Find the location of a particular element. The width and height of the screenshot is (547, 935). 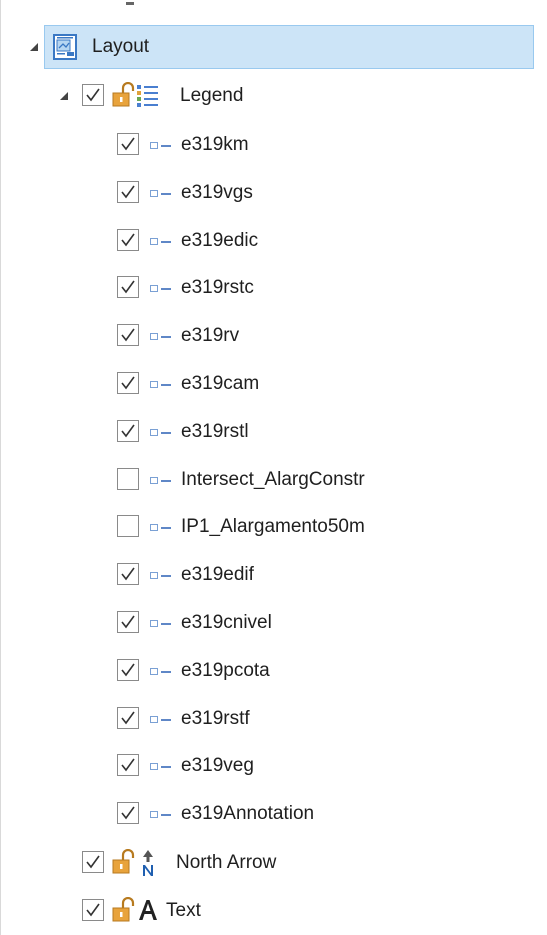

layout-page-icon is located at coordinates (66, 49).